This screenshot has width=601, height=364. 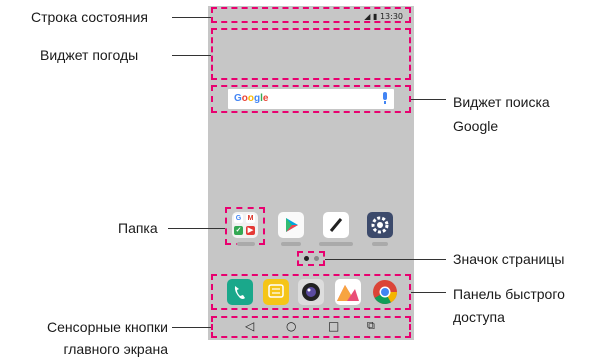 I want to click on chrome-logo-icon, so click(x=385, y=292).